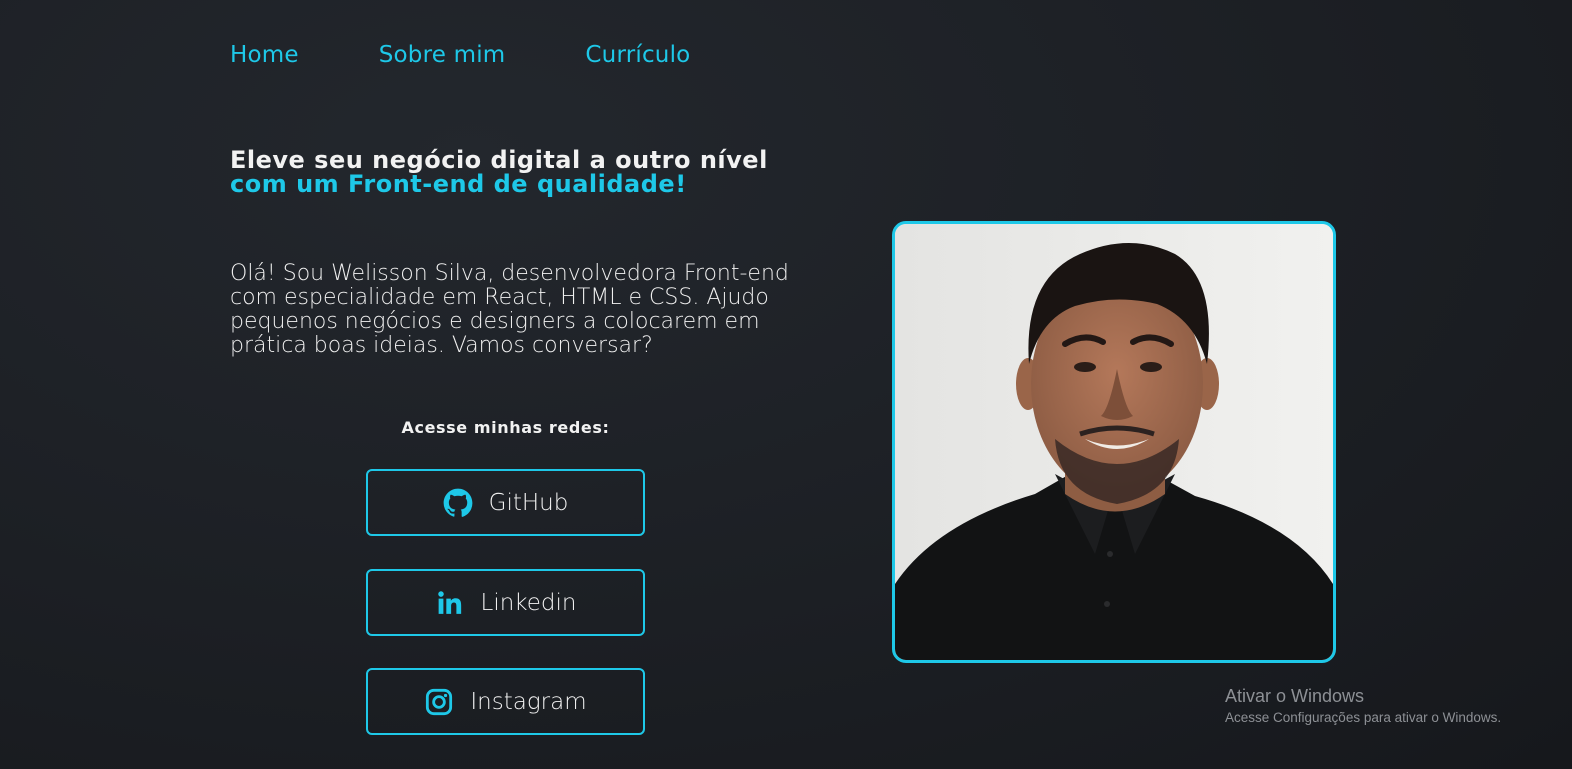 The image size is (1572, 769). Describe the element at coordinates (1295, 696) in the screenshot. I see `activation-title: Ativar o Windows` at that location.